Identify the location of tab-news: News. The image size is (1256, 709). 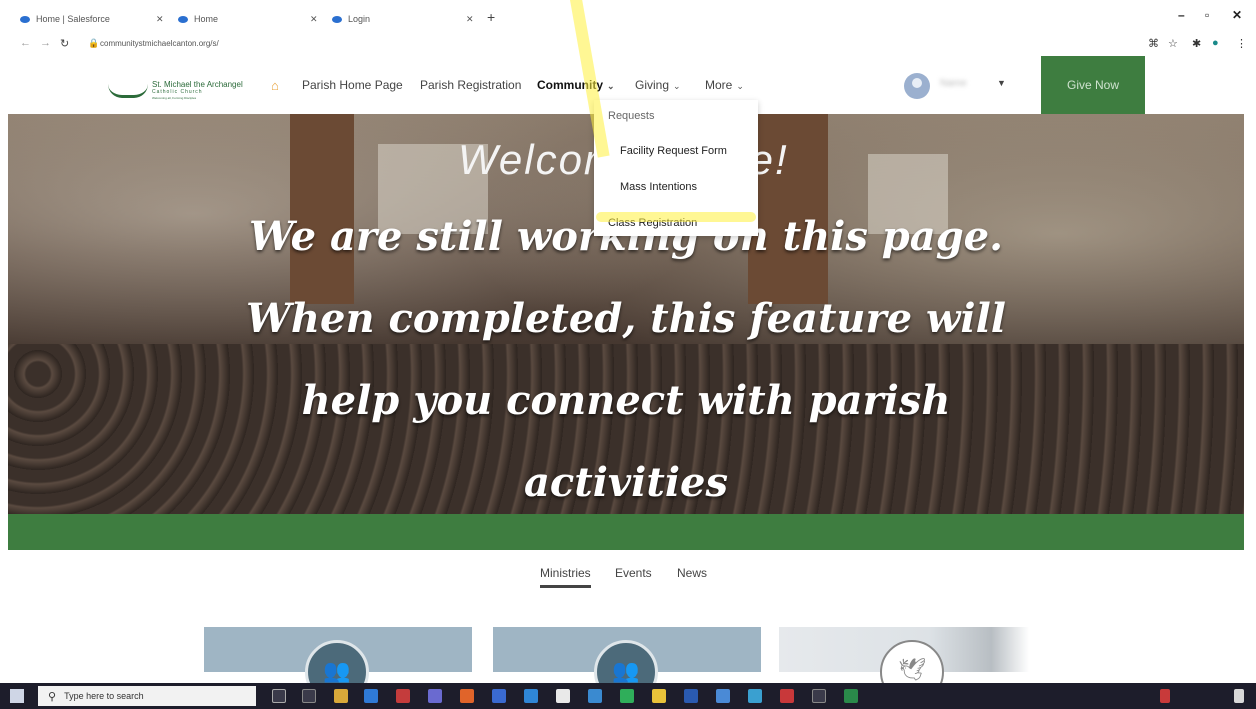
(692, 573).